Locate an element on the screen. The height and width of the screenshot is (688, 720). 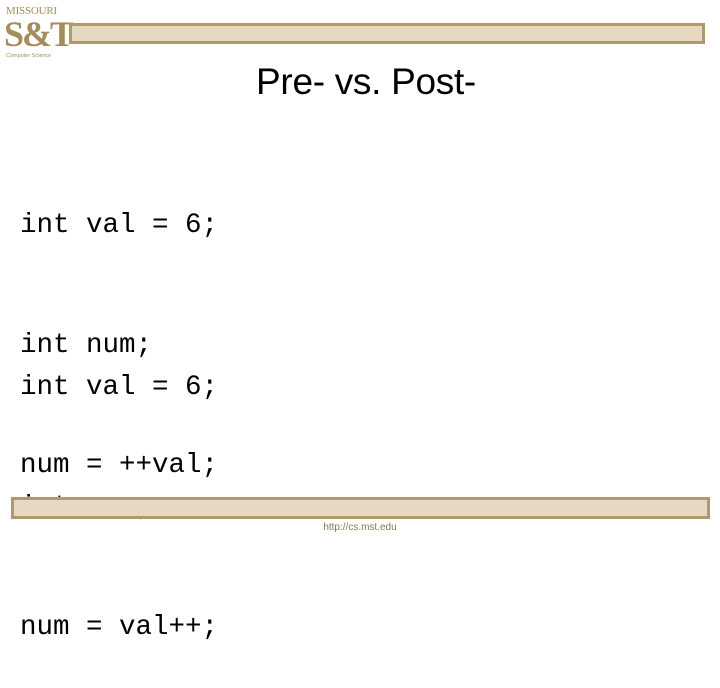
missouri-st-logo: MISSOURI S&T Computer Science is located at coordinates (39, 33).